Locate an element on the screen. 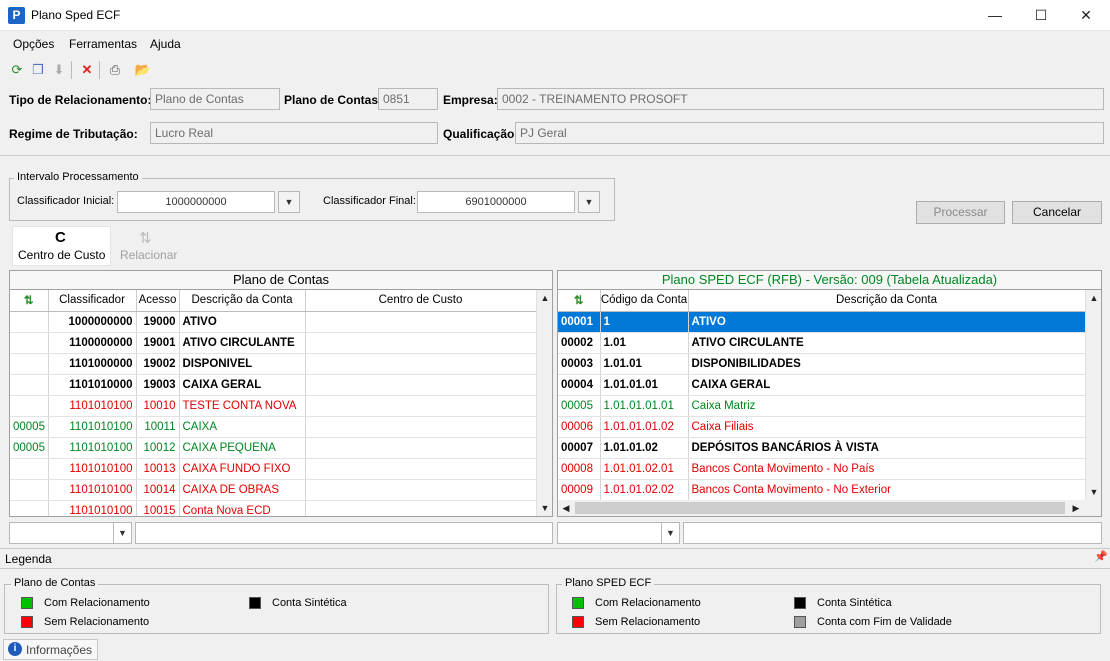 This screenshot has height=661, width=1110. cell-classificador: 1100000000 is located at coordinates (92, 343).